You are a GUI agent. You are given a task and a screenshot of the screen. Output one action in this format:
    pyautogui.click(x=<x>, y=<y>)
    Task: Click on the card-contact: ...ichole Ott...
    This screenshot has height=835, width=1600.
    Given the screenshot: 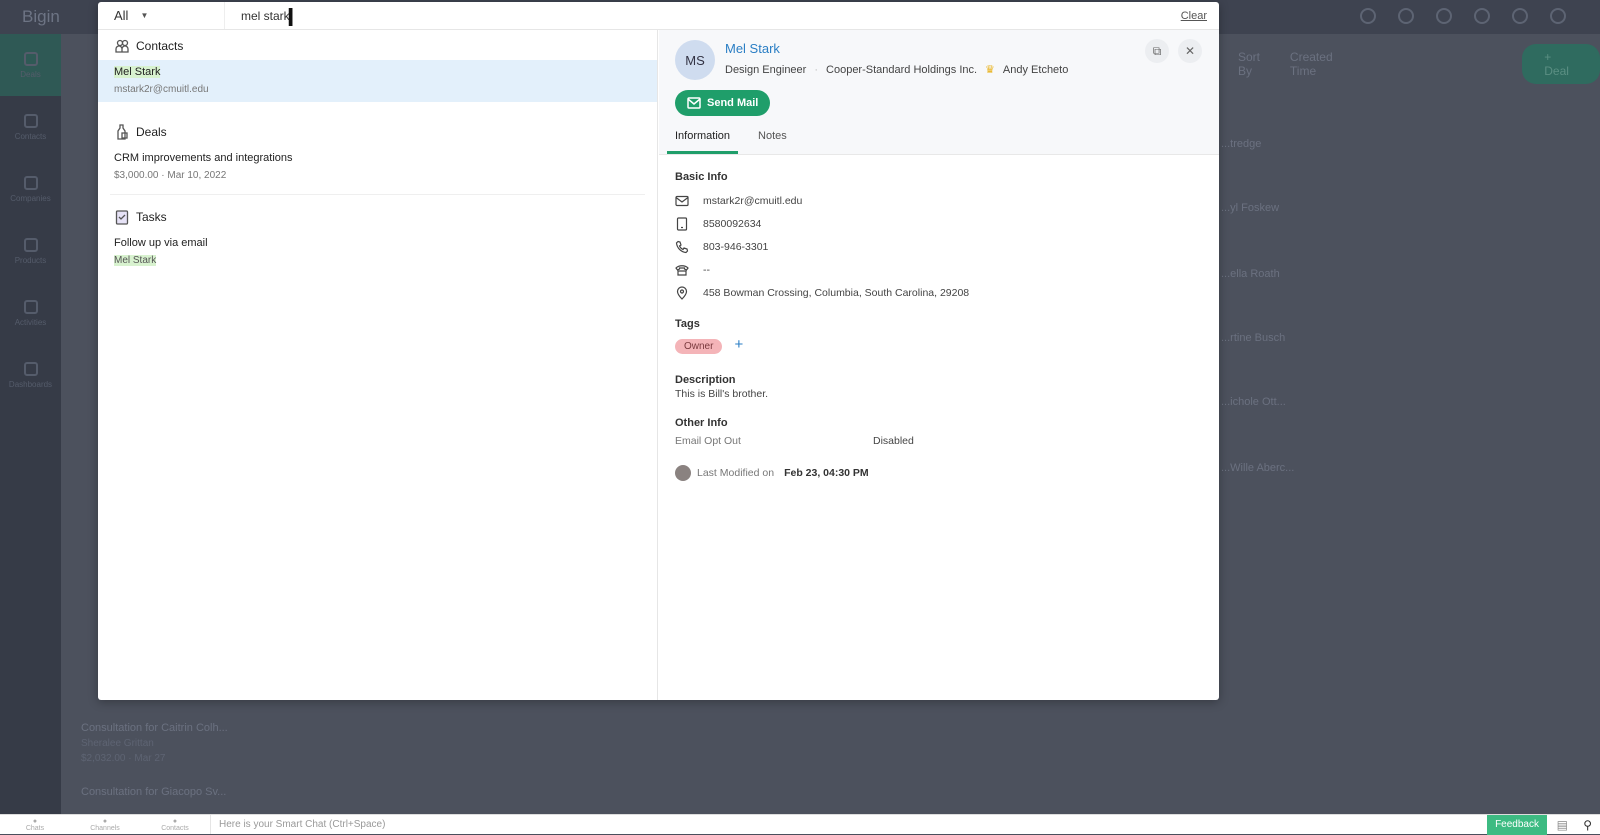 What is the action you would take?
    pyautogui.click(x=1253, y=402)
    